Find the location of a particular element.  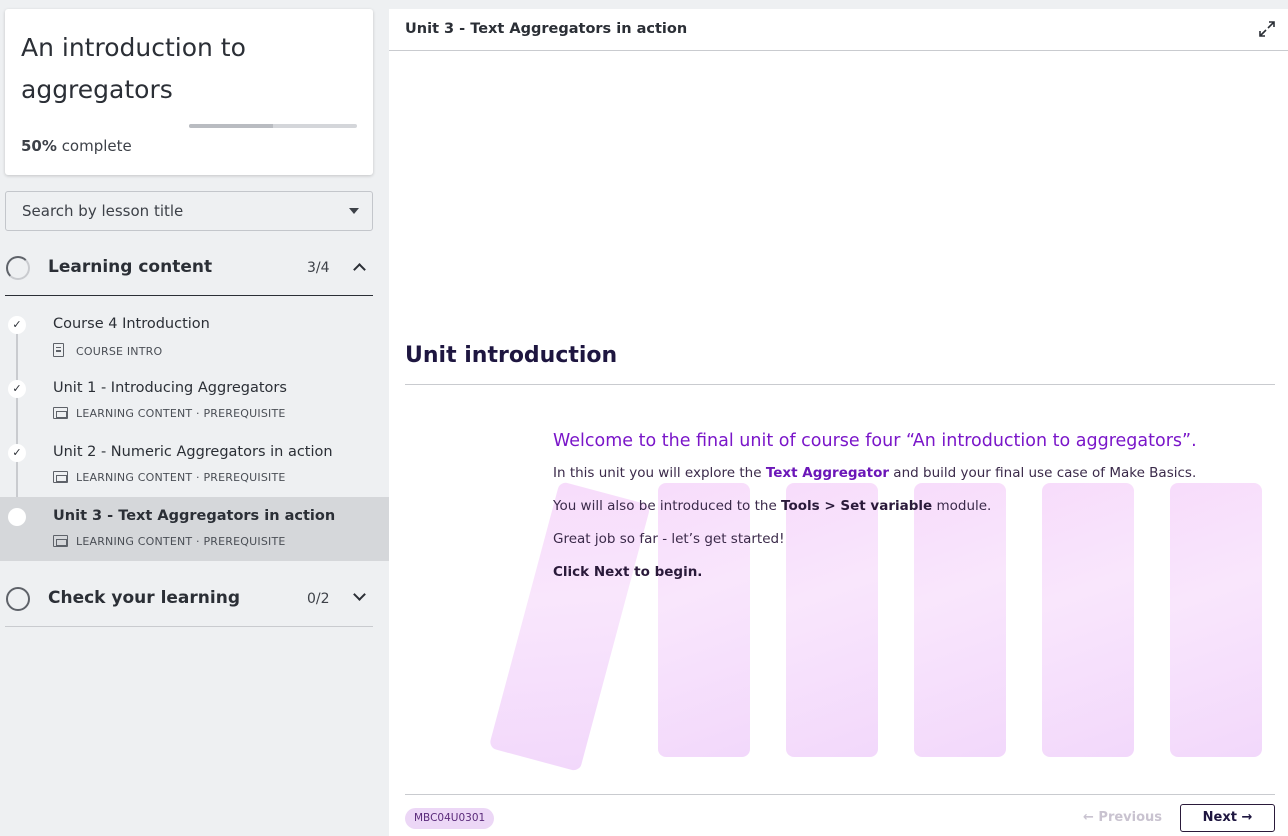

course-title: An introduction to aggregators is located at coordinates (133, 68).